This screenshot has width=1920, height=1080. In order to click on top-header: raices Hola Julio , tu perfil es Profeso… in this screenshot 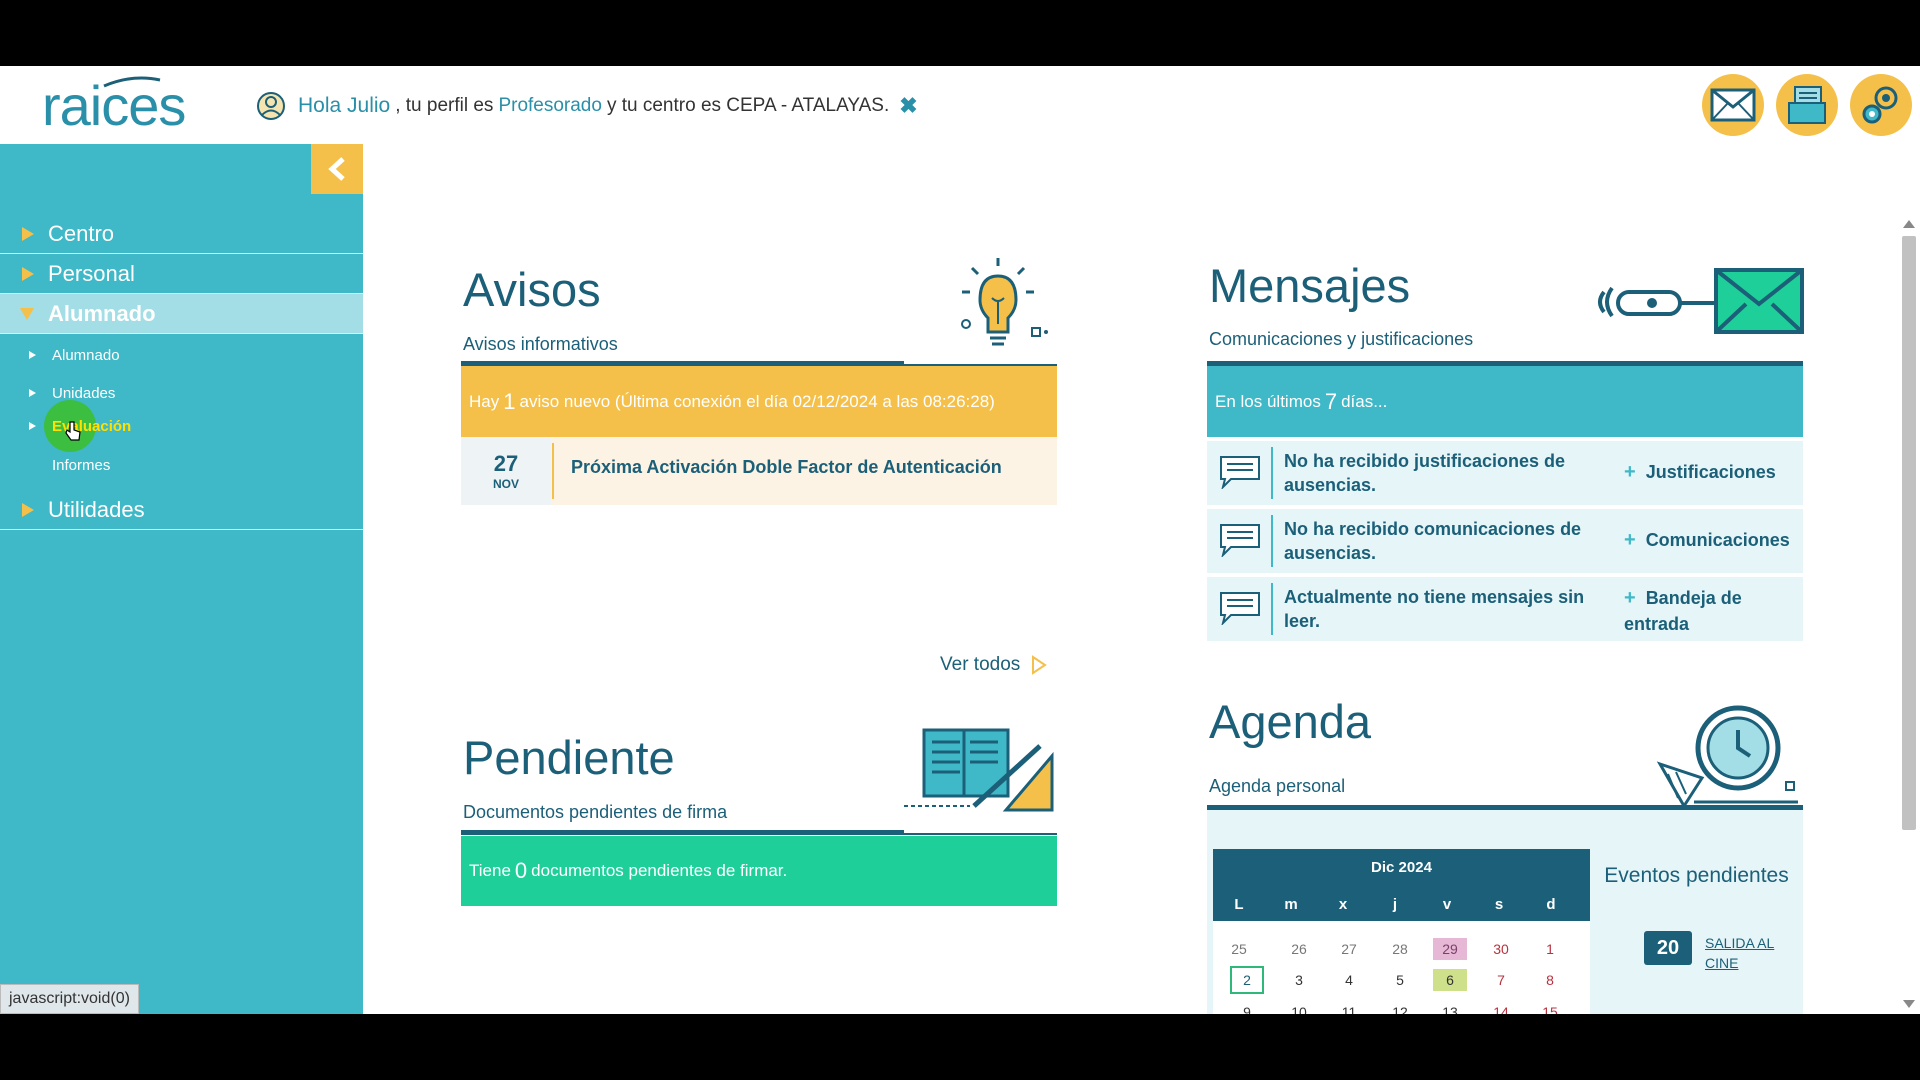, I will do `click(960, 105)`.